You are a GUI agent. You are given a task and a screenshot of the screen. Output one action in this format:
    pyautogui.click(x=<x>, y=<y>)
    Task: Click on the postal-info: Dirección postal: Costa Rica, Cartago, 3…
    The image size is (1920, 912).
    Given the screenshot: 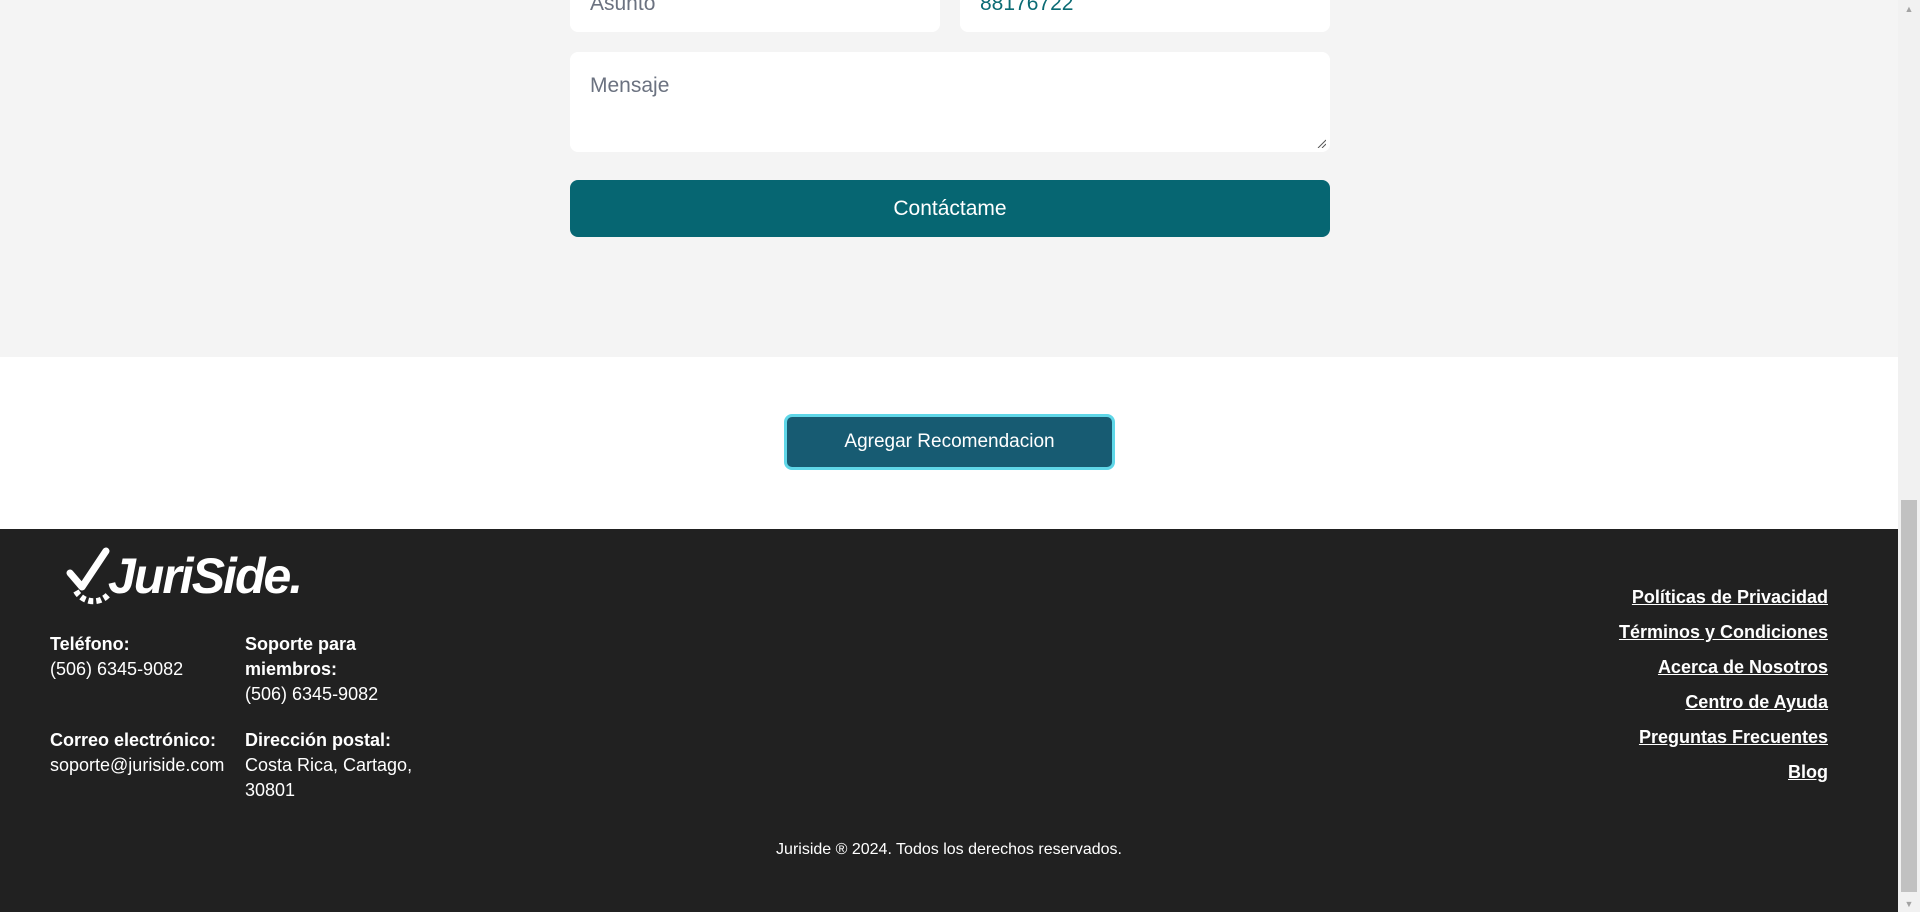 What is the action you would take?
    pyautogui.click(x=335, y=765)
    